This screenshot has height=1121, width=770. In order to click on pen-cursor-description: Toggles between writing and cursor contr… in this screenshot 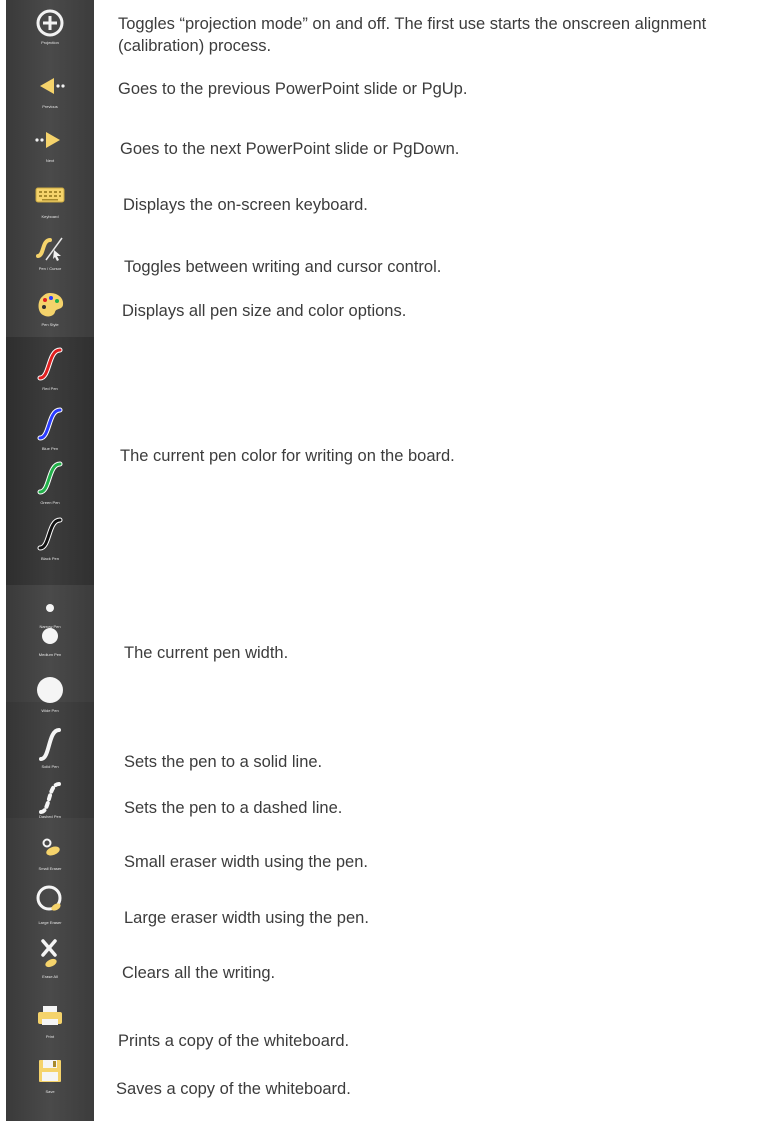, I will do `click(283, 267)`.